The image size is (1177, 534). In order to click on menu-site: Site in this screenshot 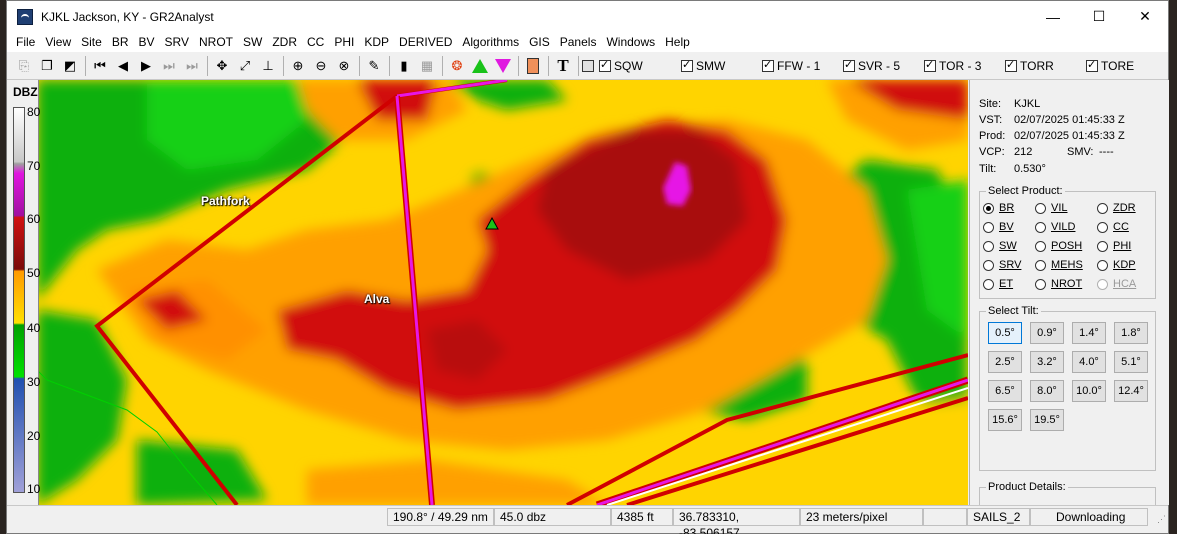, I will do `click(91, 42)`.